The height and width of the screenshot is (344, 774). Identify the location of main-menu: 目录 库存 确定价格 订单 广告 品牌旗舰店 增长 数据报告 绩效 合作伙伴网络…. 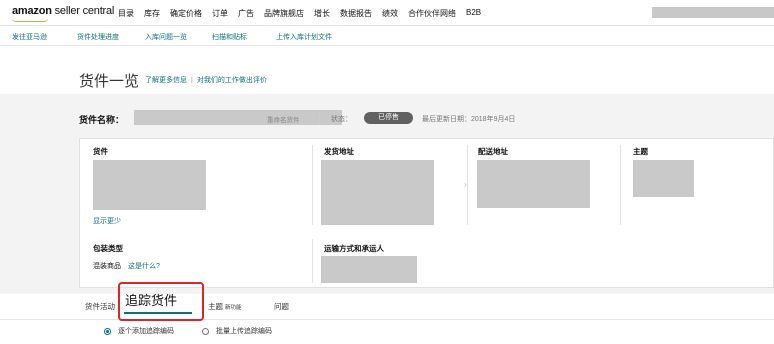
(304, 13).